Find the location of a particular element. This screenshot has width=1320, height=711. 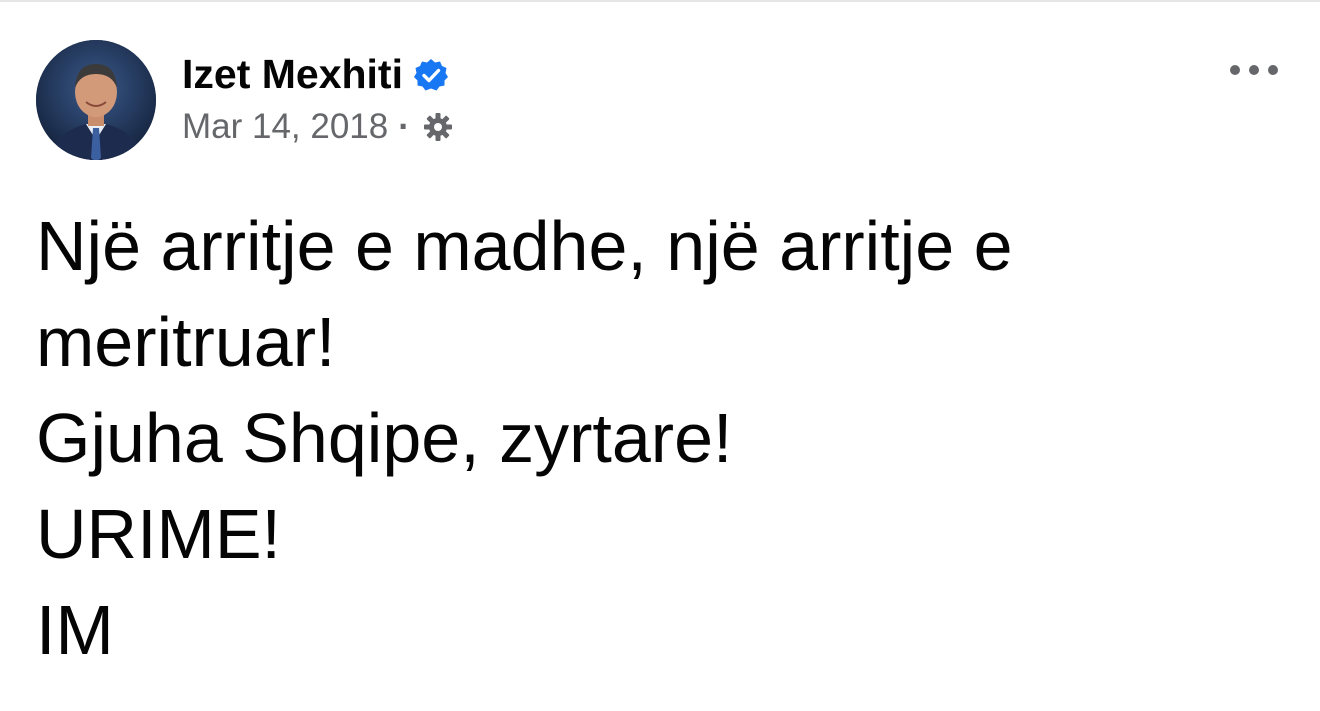

post-text-line: Një arritje e madhe, një arritje e is located at coordinates (524, 246).